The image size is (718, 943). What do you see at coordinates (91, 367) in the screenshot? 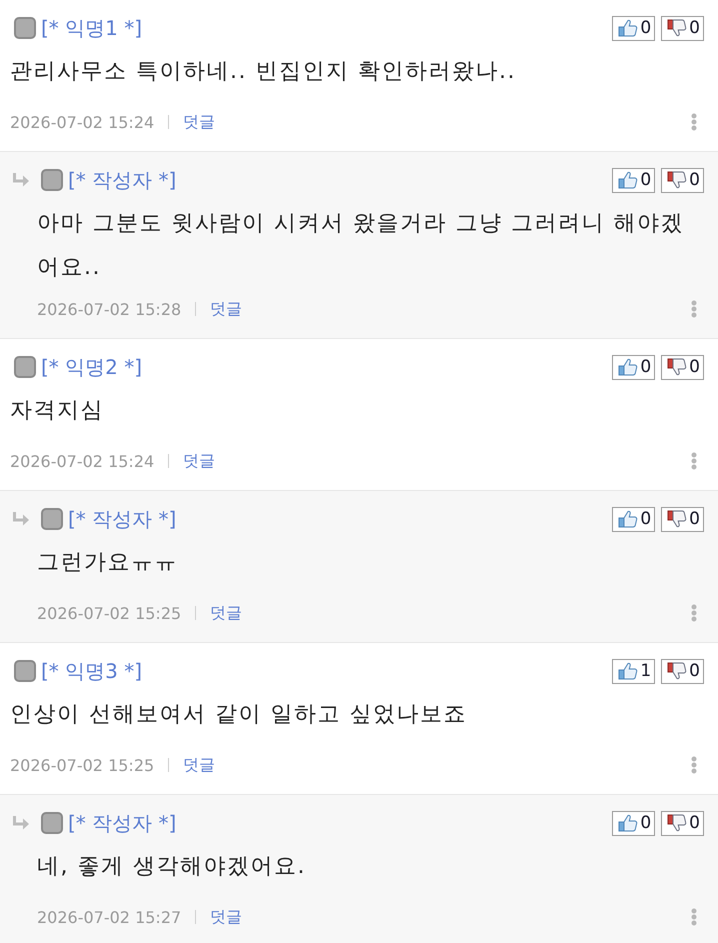
I see `author-name: [* 익명2 *]` at bounding box center [91, 367].